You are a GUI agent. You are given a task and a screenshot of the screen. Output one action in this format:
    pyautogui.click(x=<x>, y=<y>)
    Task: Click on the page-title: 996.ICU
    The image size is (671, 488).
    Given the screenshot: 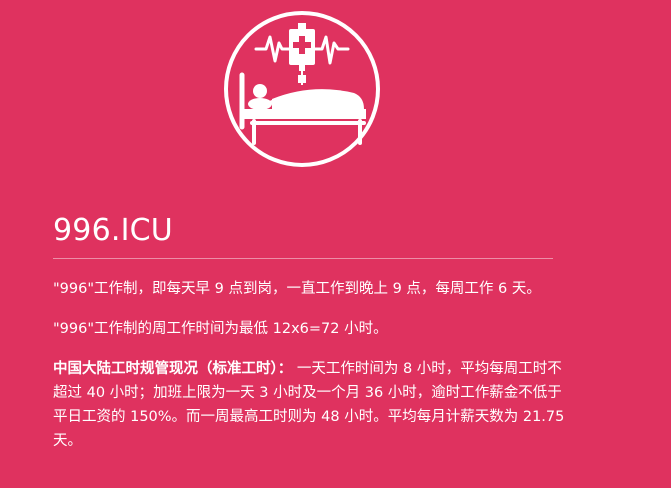 What is the action you would take?
    pyautogui.click(x=113, y=230)
    